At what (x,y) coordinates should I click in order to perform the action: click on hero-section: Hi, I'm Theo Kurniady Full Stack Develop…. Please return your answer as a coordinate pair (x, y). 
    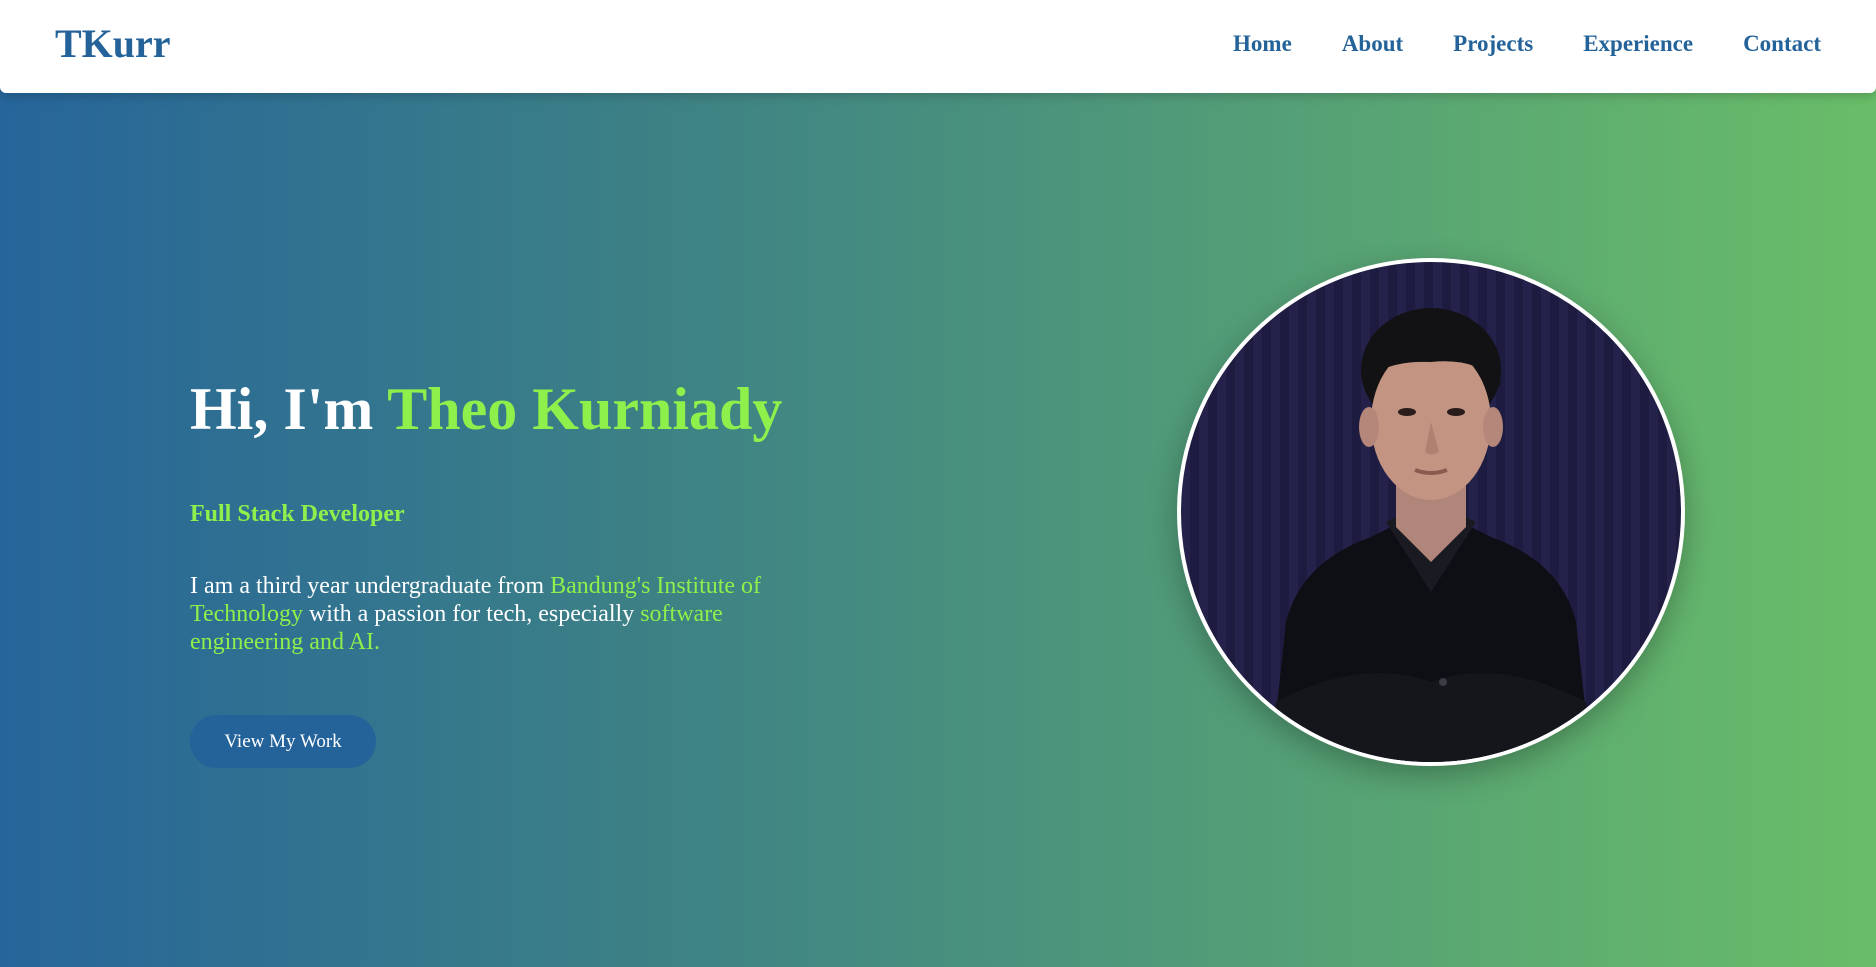
    Looking at the image, I should click on (490, 515).